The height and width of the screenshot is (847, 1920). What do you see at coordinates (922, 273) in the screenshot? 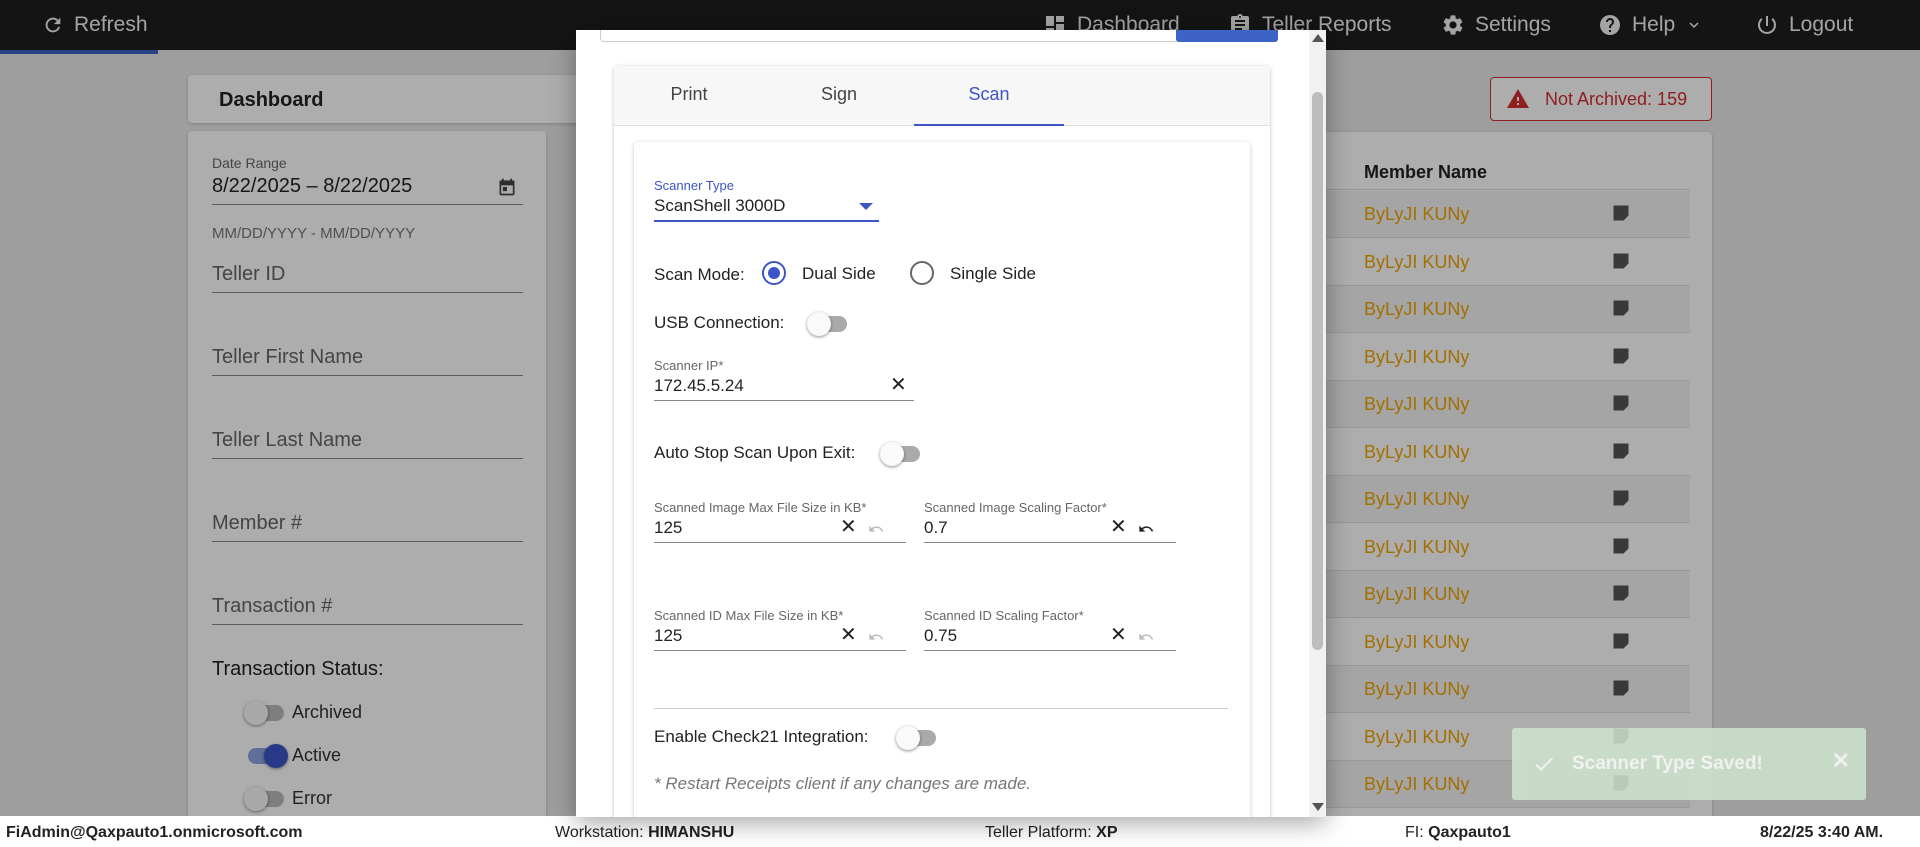
I see `single-side-radio` at bounding box center [922, 273].